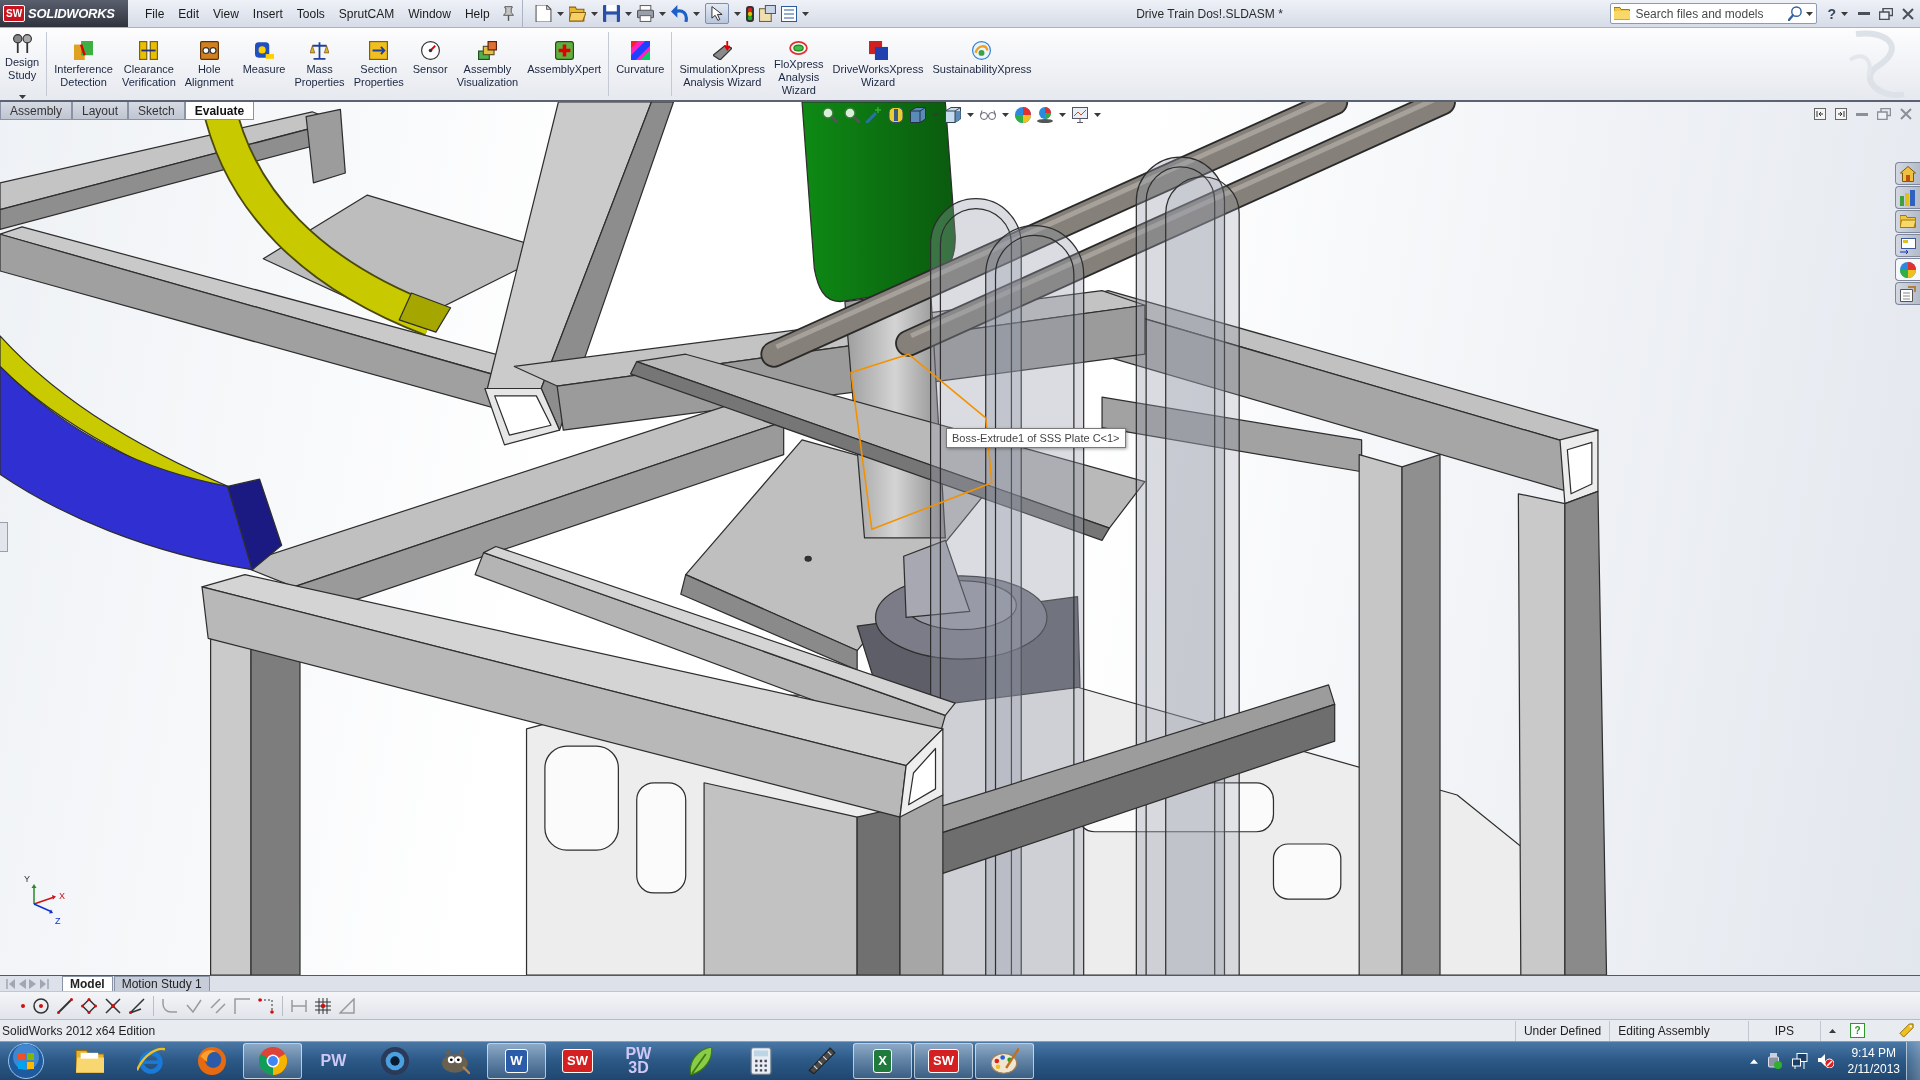 Image resolution: width=1920 pixels, height=1080 pixels. I want to click on command-tab: Assembly, so click(36, 111).